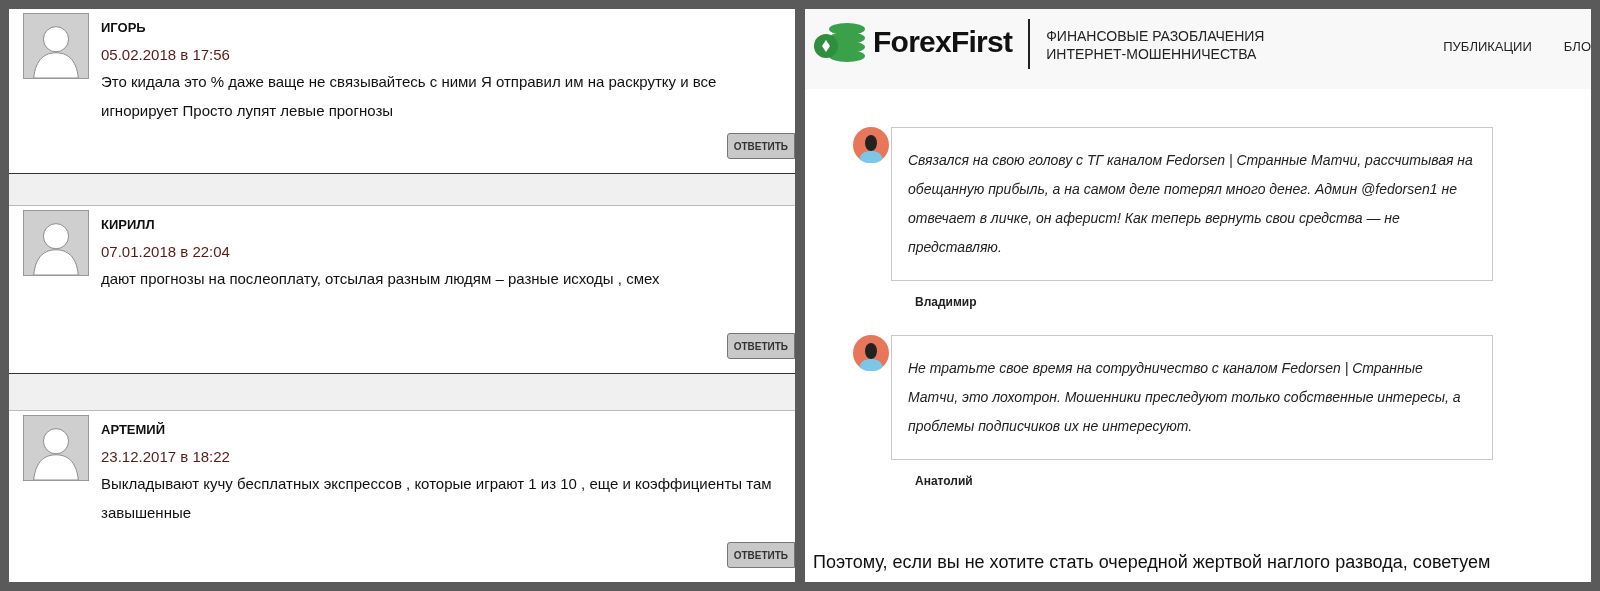 The image size is (1600, 591). Describe the element at coordinates (409, 96) in the screenshot. I see `comment-text: Это кидала это % даже ваще не связывайтесь с ними Я отправил им на раскрутку и все игнорирует Просто лупят левые прогнозы` at that location.